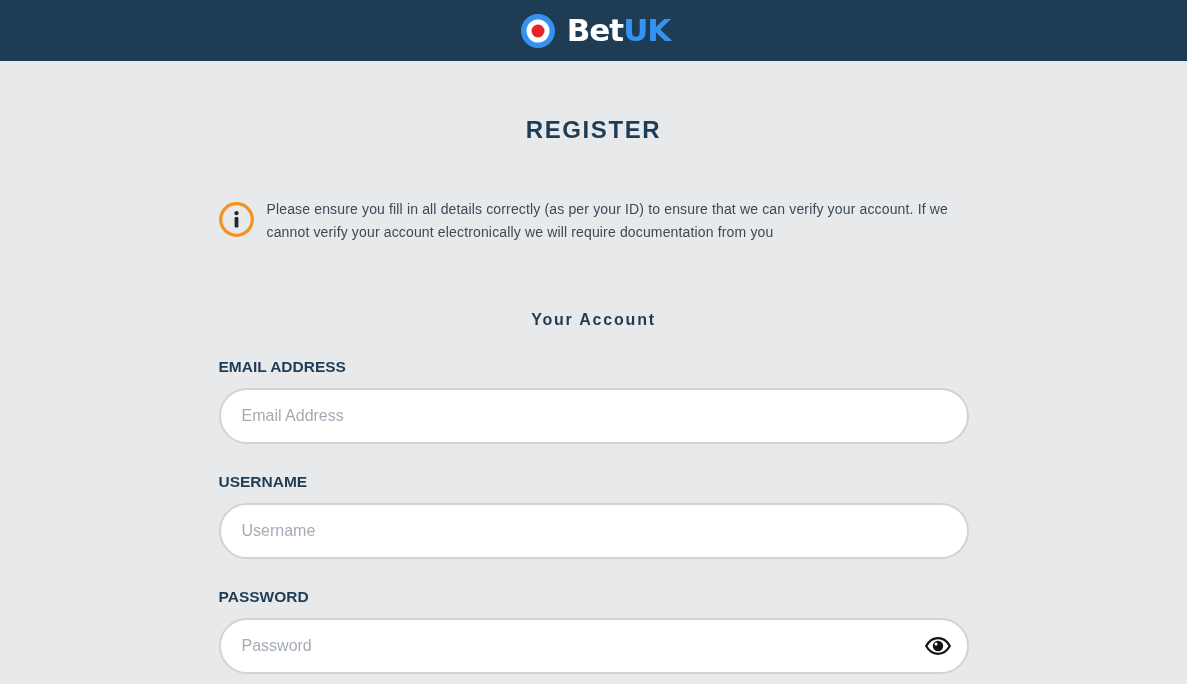 The image size is (1187, 684). Describe the element at coordinates (593, 646) in the screenshot. I see `password-field: Password` at that location.